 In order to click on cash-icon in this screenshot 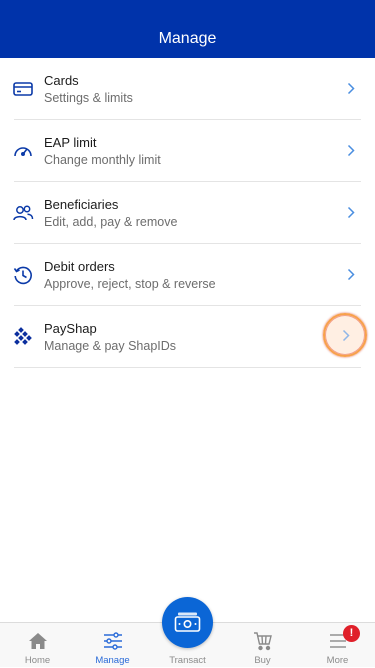, I will do `click(187, 622)`.